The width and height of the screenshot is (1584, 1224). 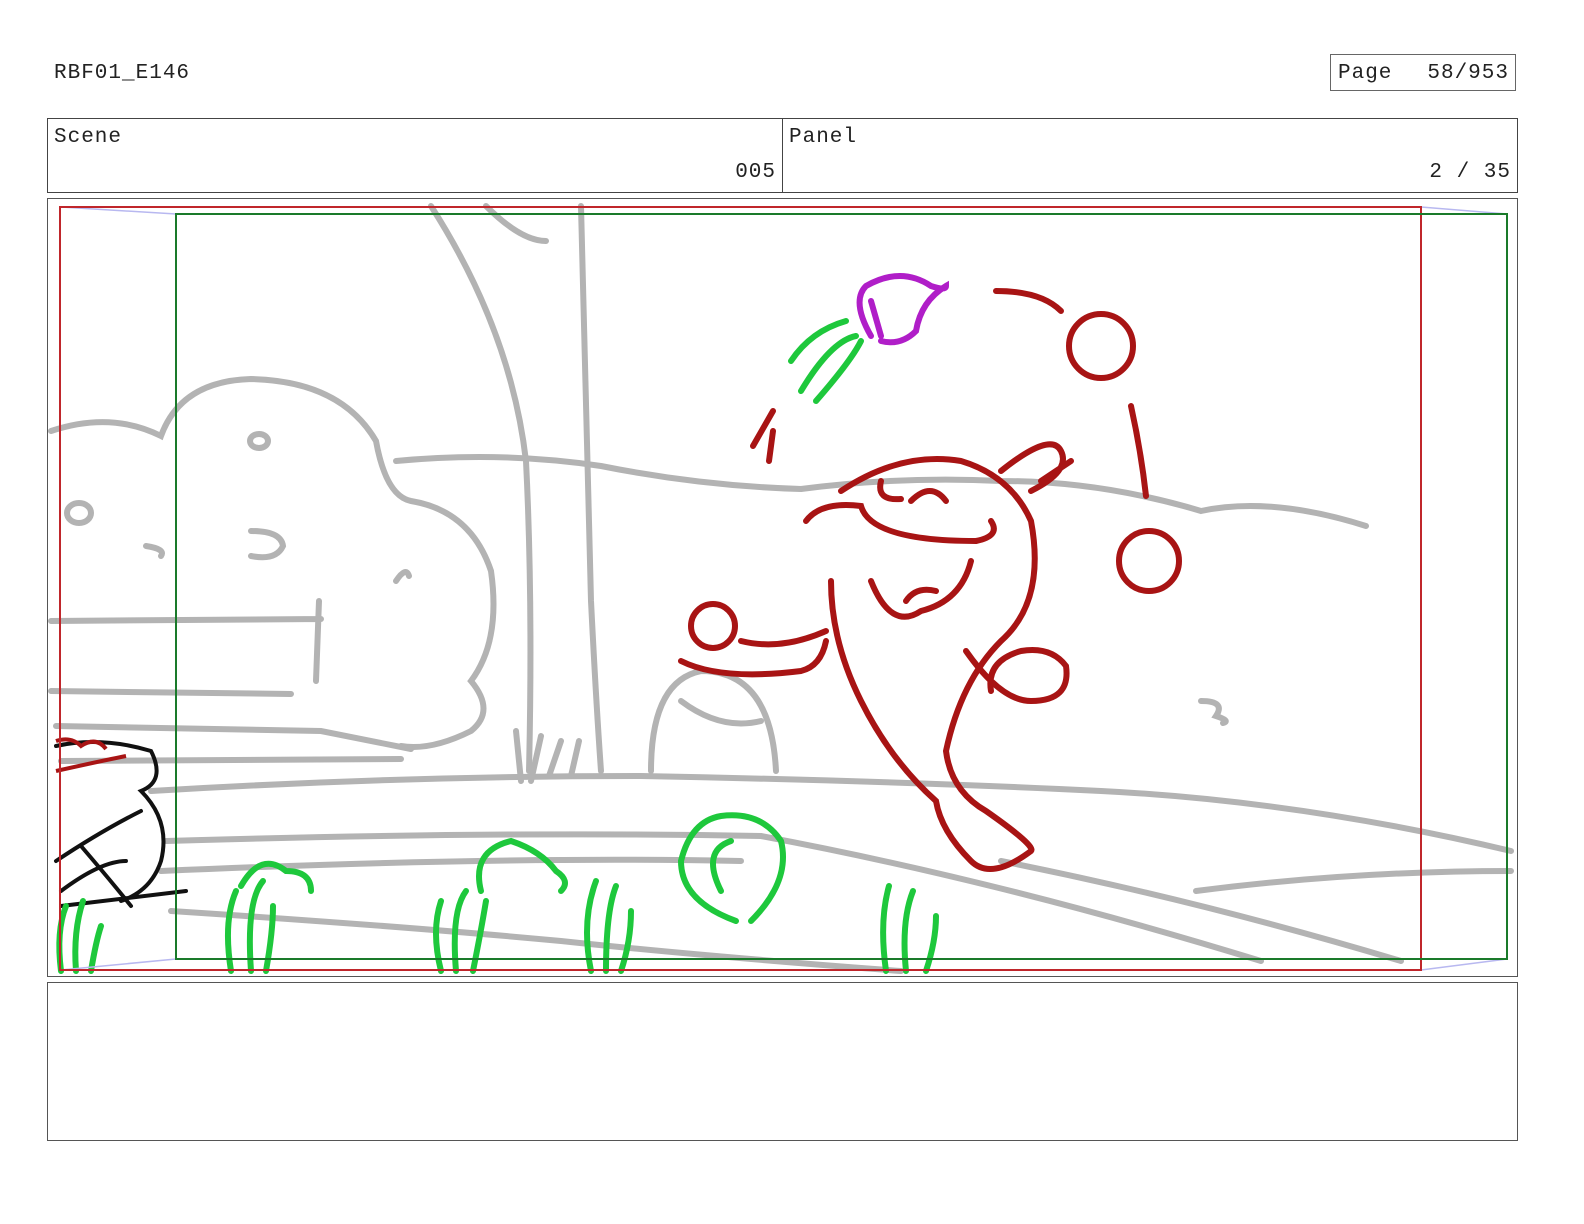 What do you see at coordinates (1423, 72) in the screenshot?
I see `page-indicator: Page 58/953` at bounding box center [1423, 72].